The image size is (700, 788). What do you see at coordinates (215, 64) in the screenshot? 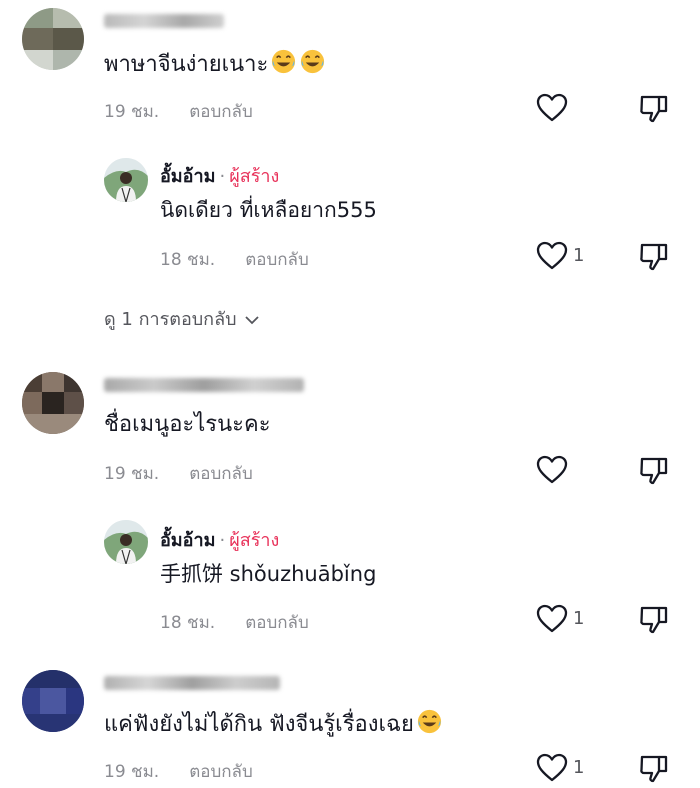
I see `comment-text: พาษาจีนง่ายเนาะ` at bounding box center [215, 64].